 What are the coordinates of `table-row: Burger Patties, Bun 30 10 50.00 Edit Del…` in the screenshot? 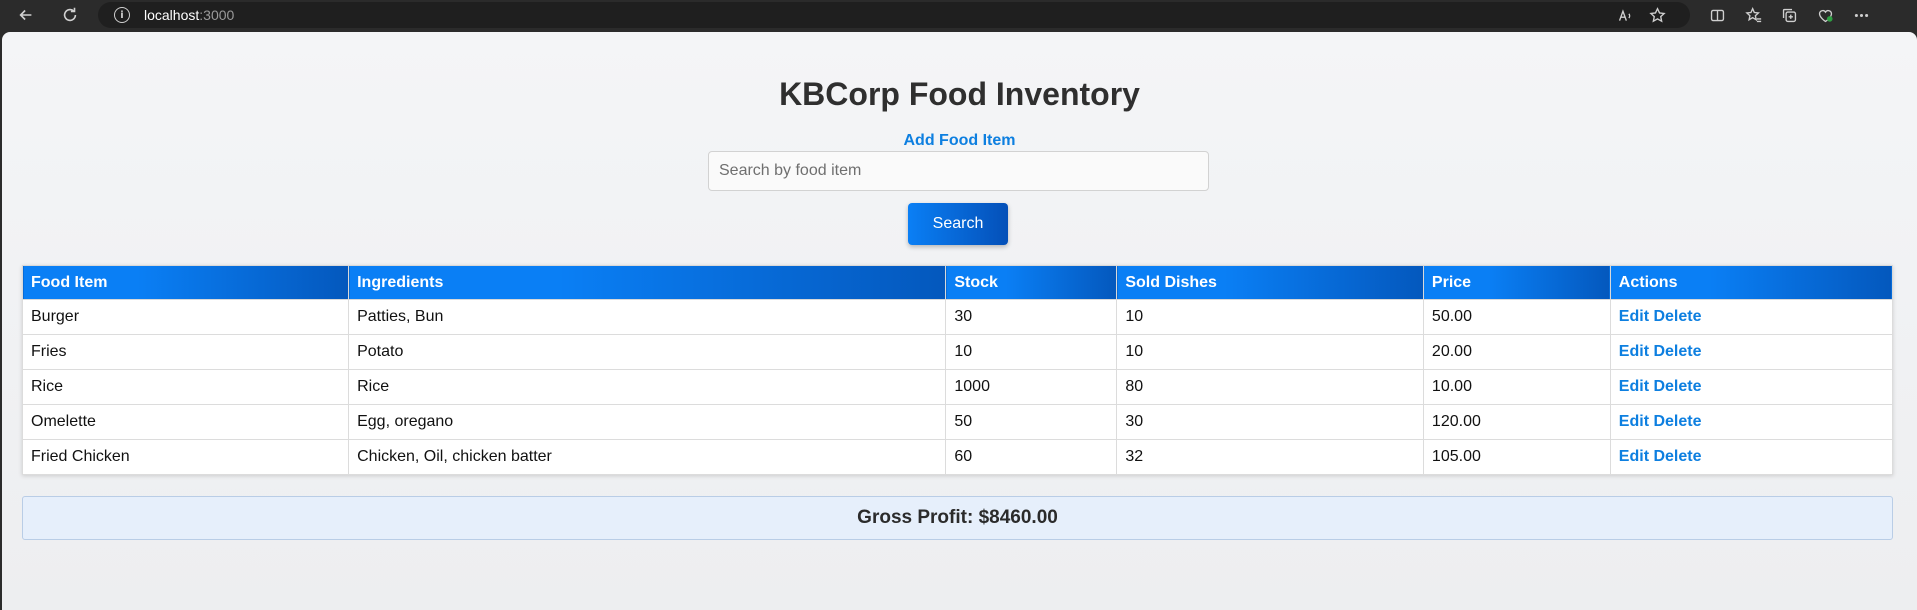 It's located at (957, 317).